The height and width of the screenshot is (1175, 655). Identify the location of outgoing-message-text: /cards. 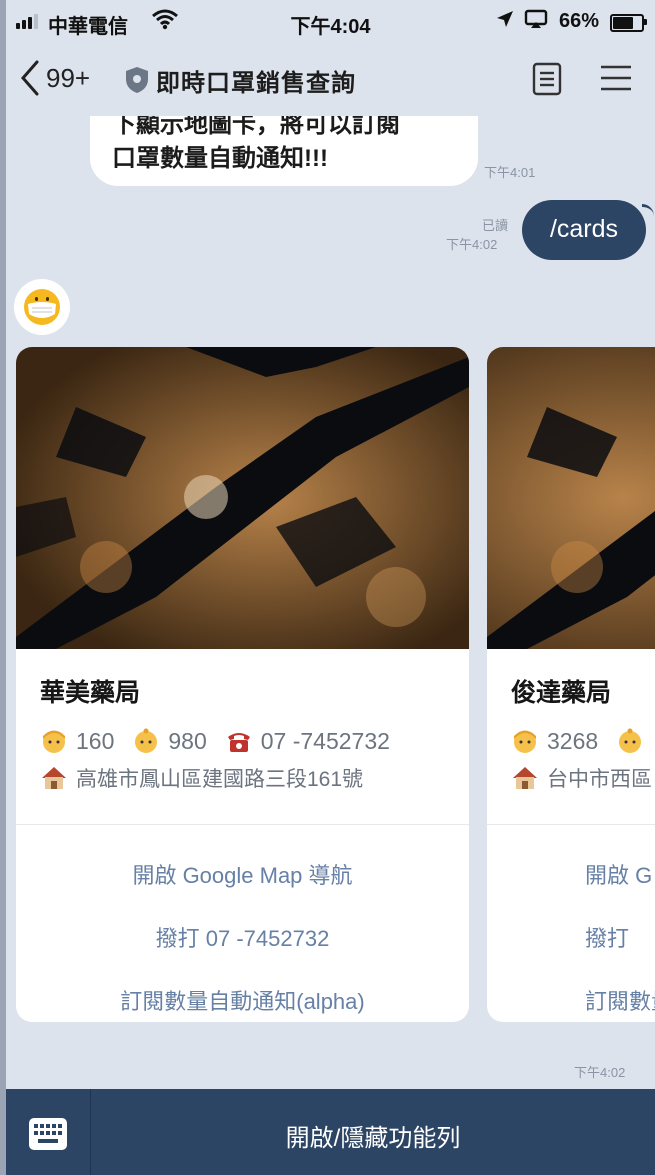
(584, 229).